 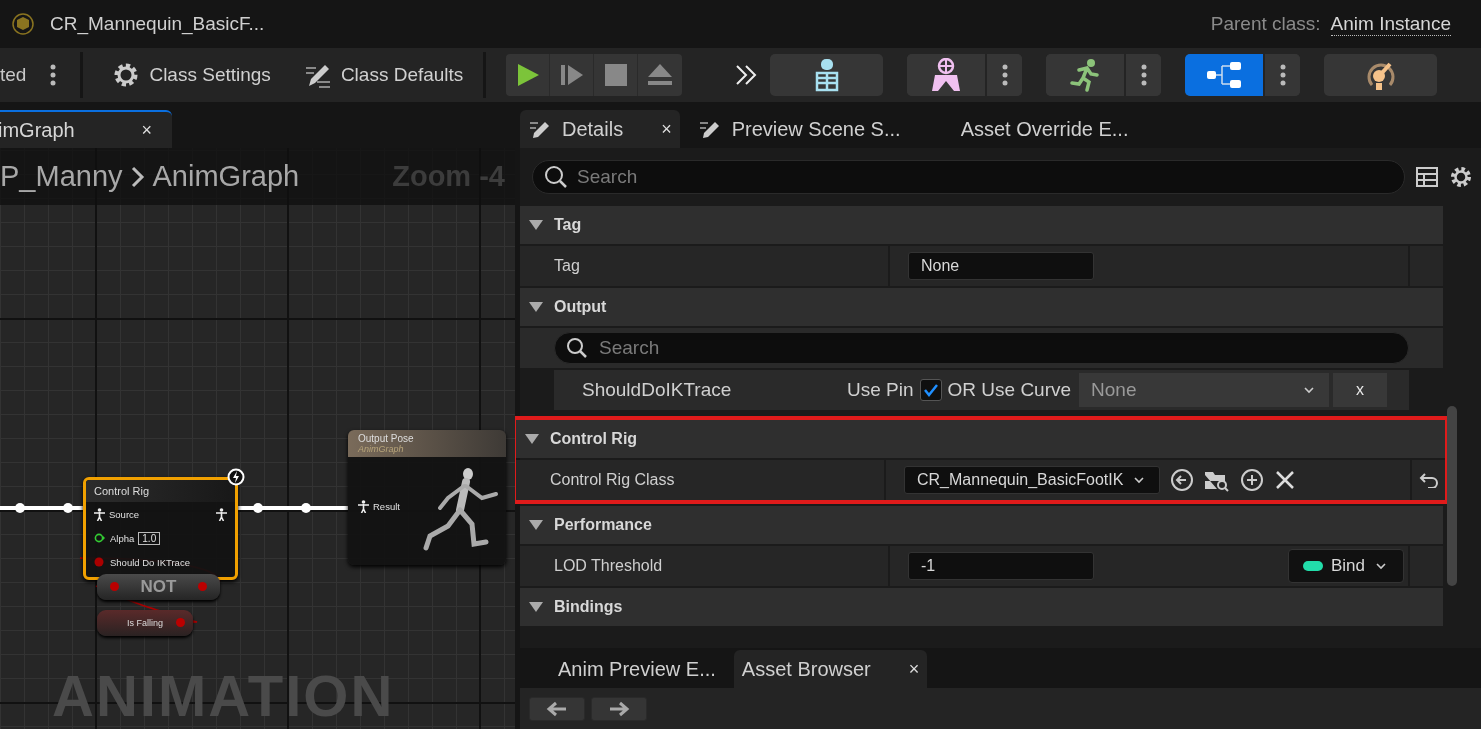 What do you see at coordinates (149, 538) in the screenshot?
I see `pin-value-field: 1.0` at bounding box center [149, 538].